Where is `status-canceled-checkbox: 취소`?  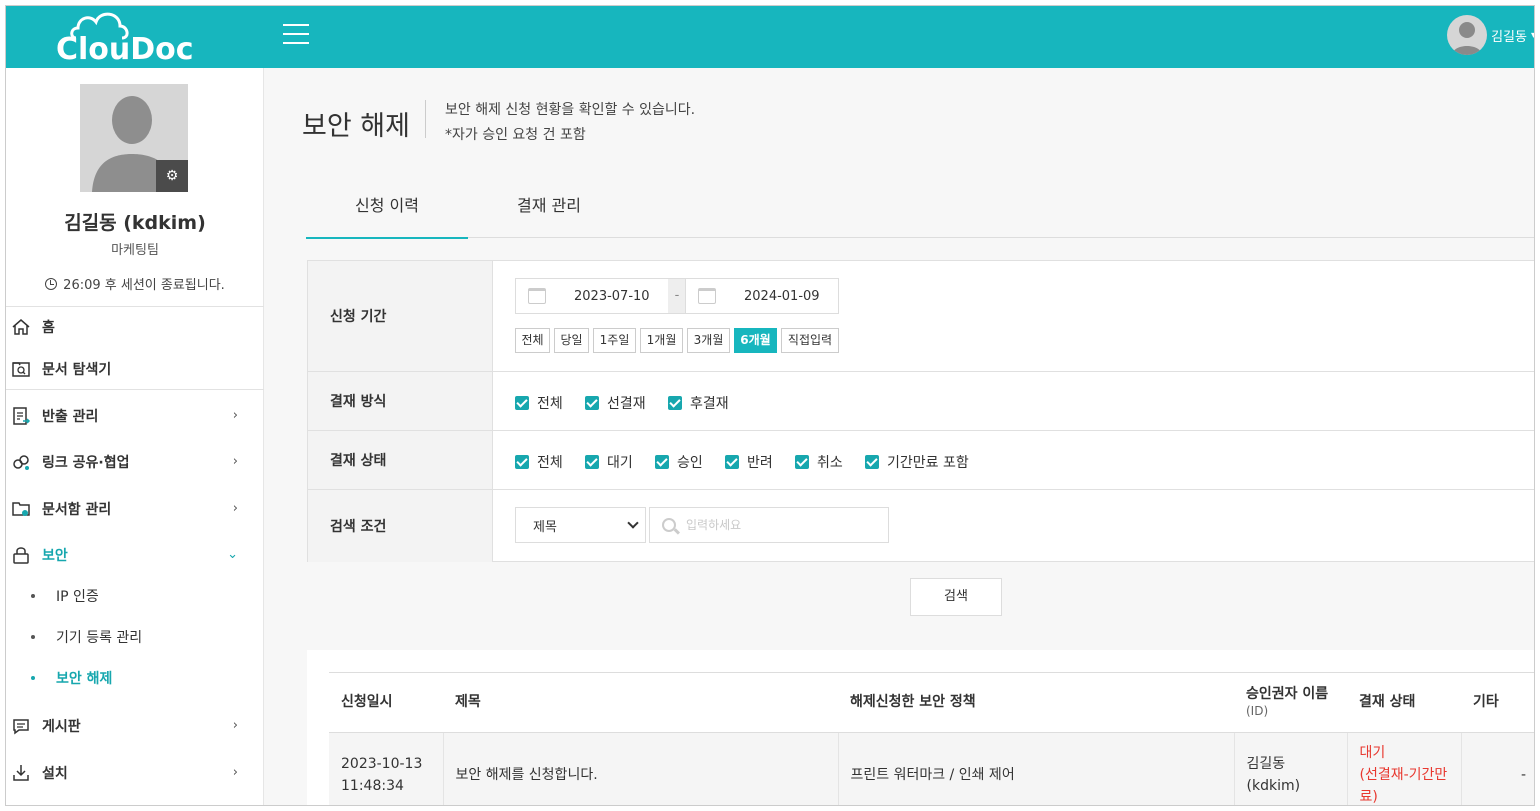
status-canceled-checkbox: 취소 is located at coordinates (819, 462).